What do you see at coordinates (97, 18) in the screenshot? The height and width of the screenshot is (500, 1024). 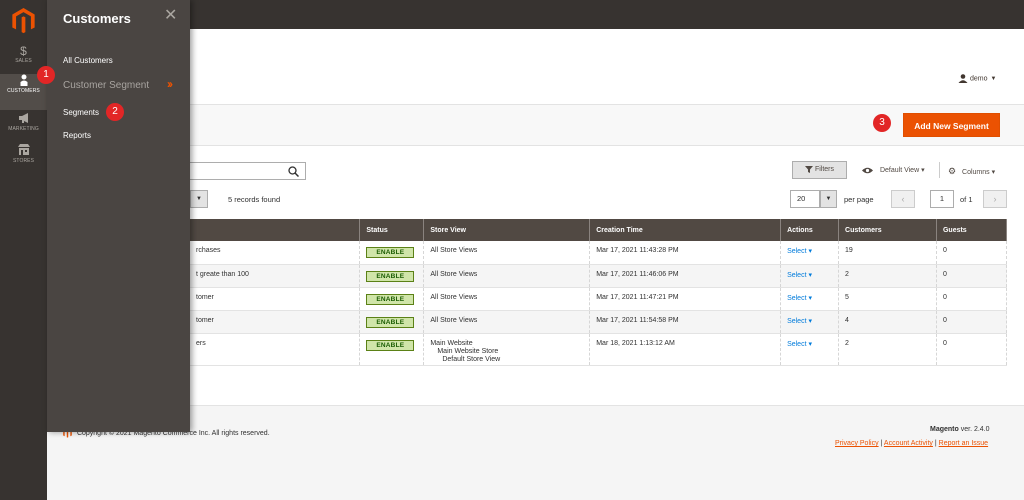 I see `flyout-title: Customers` at bounding box center [97, 18].